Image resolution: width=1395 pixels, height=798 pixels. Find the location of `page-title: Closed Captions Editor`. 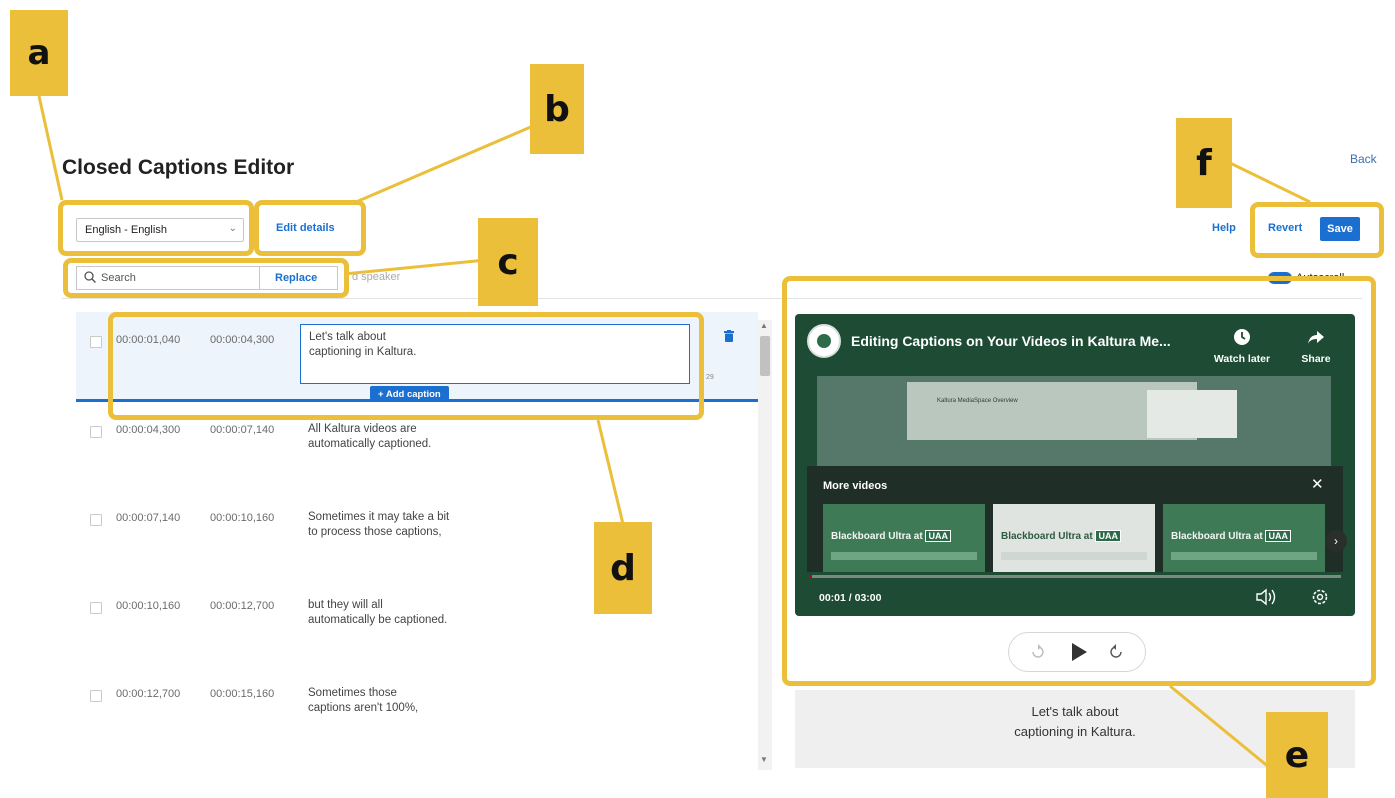

page-title: Closed Captions Editor is located at coordinates (178, 167).